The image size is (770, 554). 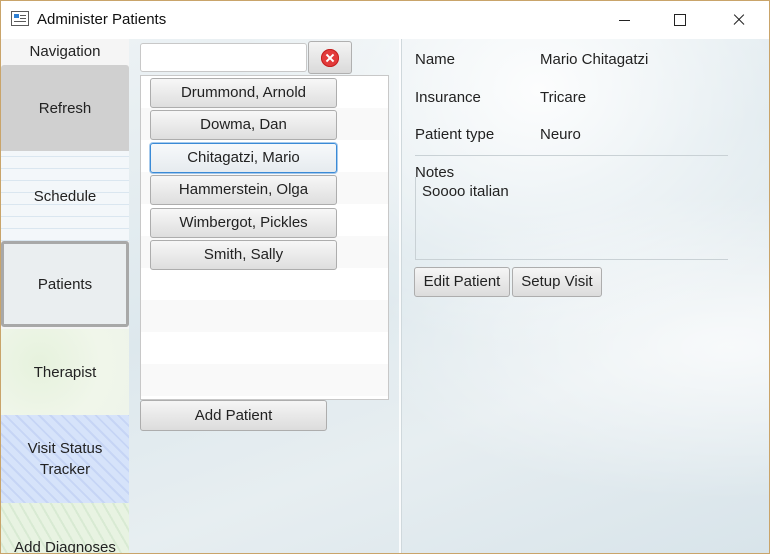 What do you see at coordinates (624, 20) in the screenshot?
I see `minimize-icon` at bounding box center [624, 20].